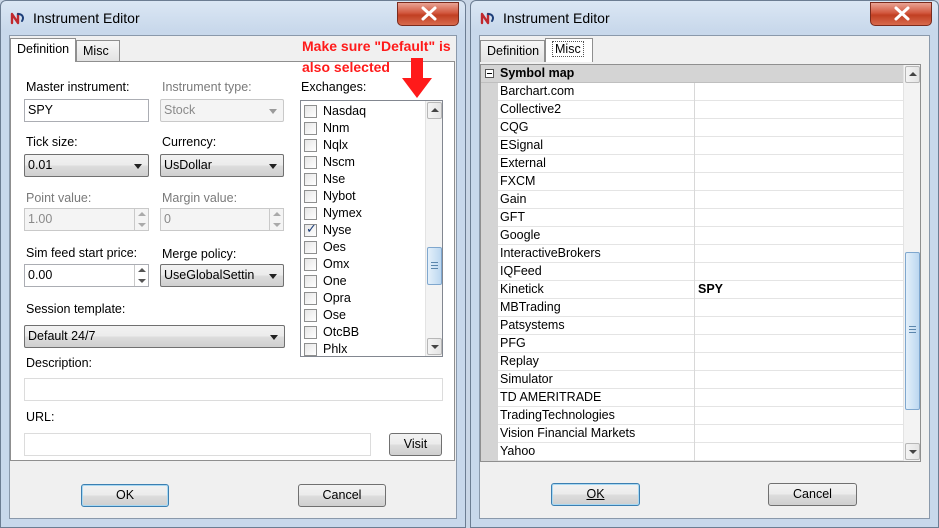 Image resolution: width=939 pixels, height=528 pixels. What do you see at coordinates (86, 275) in the screenshot?
I see `sim-feed-start-price-field: 0.00` at bounding box center [86, 275].